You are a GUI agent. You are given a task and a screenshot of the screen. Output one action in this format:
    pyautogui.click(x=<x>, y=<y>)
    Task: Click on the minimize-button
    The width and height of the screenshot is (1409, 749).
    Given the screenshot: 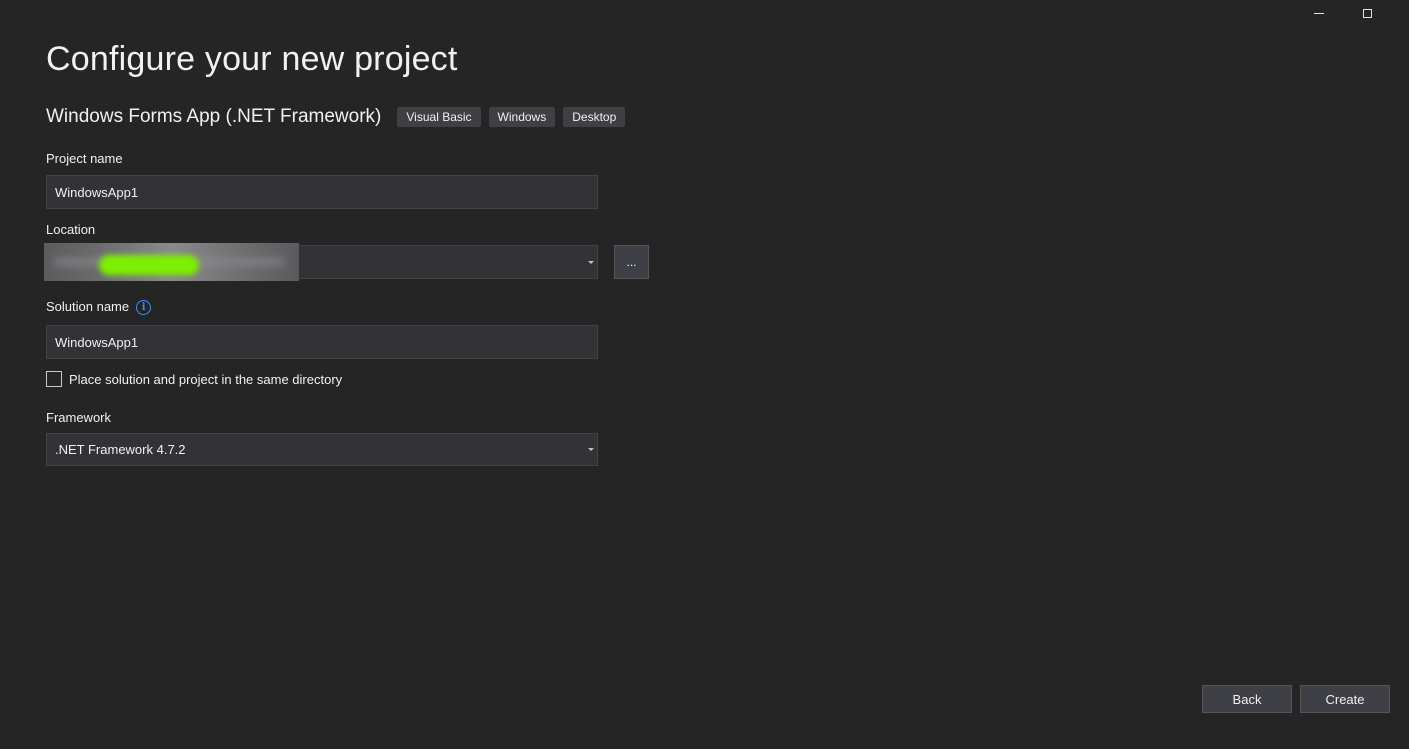 What is the action you would take?
    pyautogui.click(x=1319, y=13)
    